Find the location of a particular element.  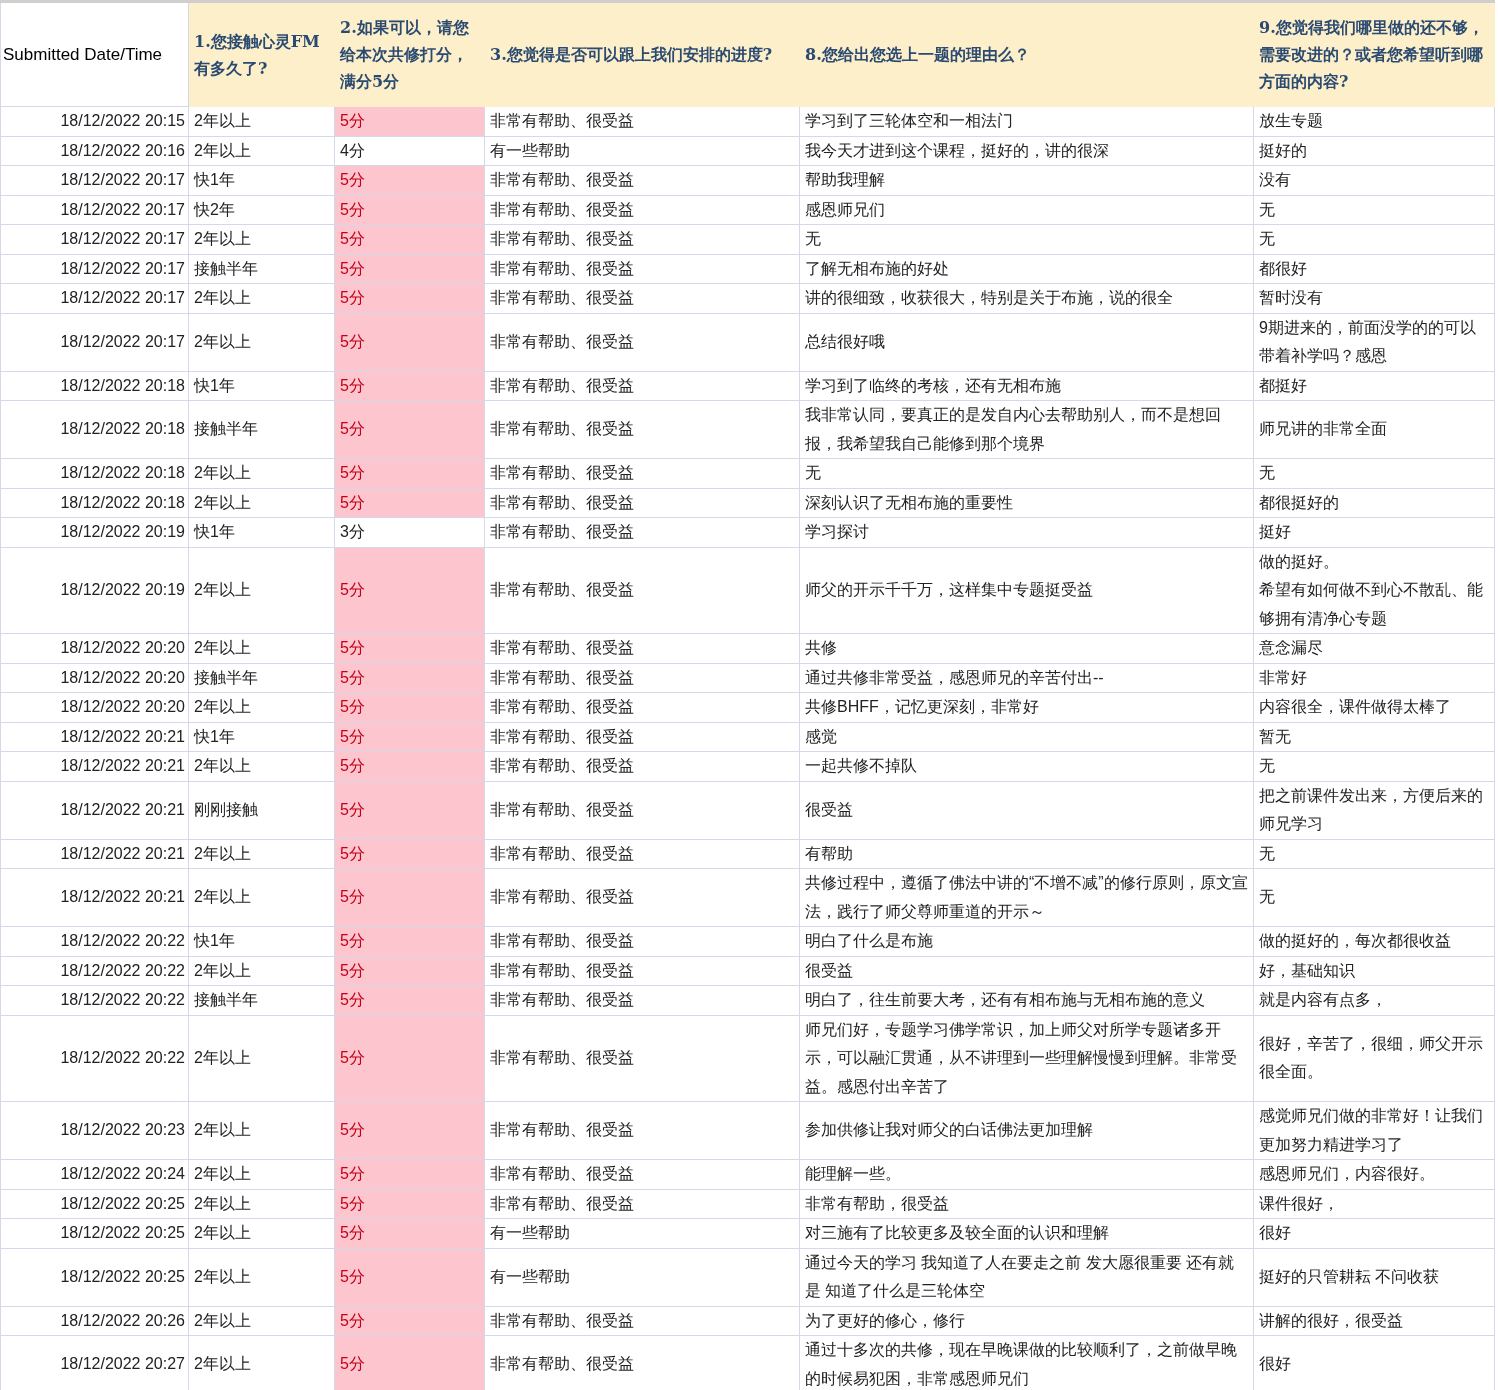

table-cell: 18/12/2022 20:20 is located at coordinates (94, 648).